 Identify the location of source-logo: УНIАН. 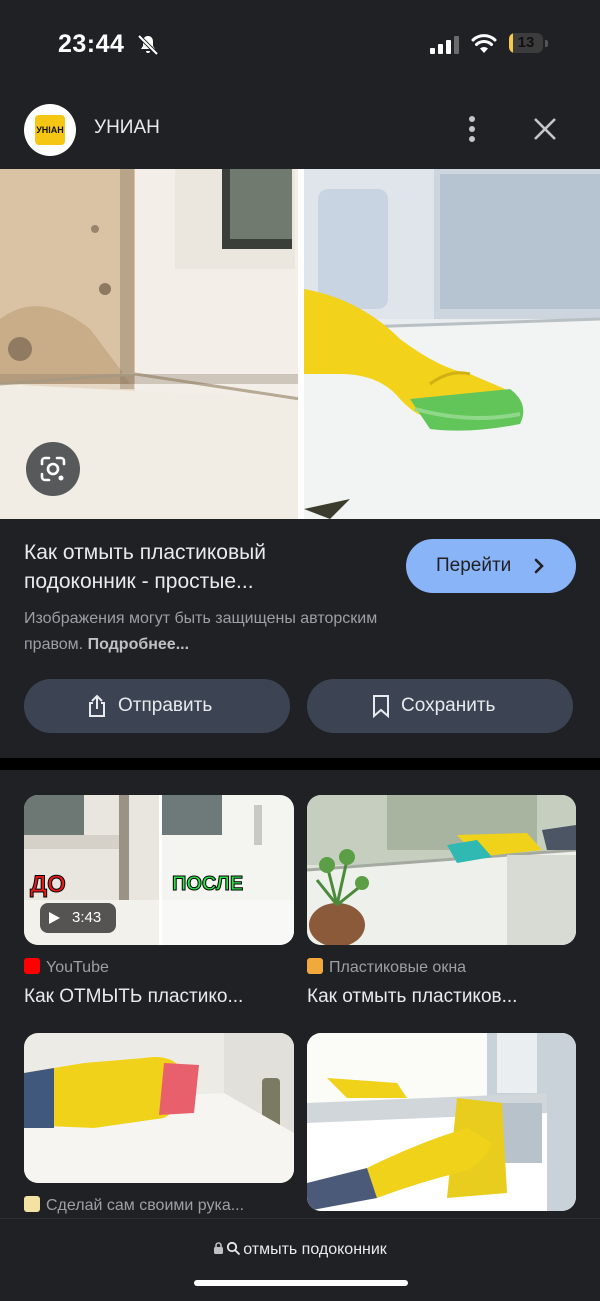
(50, 130).